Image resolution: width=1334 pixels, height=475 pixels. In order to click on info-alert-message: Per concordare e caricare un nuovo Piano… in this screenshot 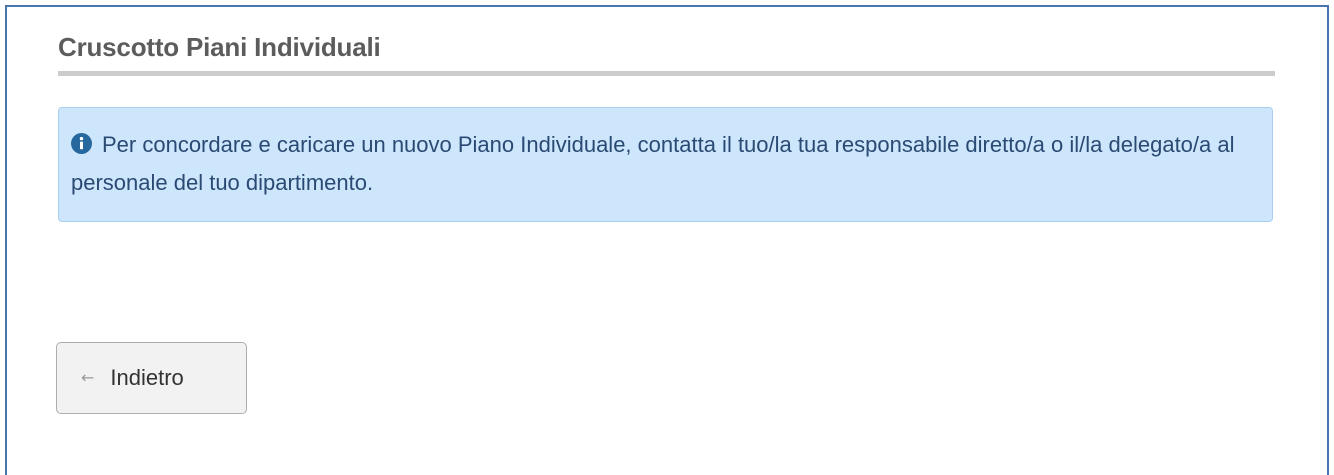, I will do `click(653, 163)`.